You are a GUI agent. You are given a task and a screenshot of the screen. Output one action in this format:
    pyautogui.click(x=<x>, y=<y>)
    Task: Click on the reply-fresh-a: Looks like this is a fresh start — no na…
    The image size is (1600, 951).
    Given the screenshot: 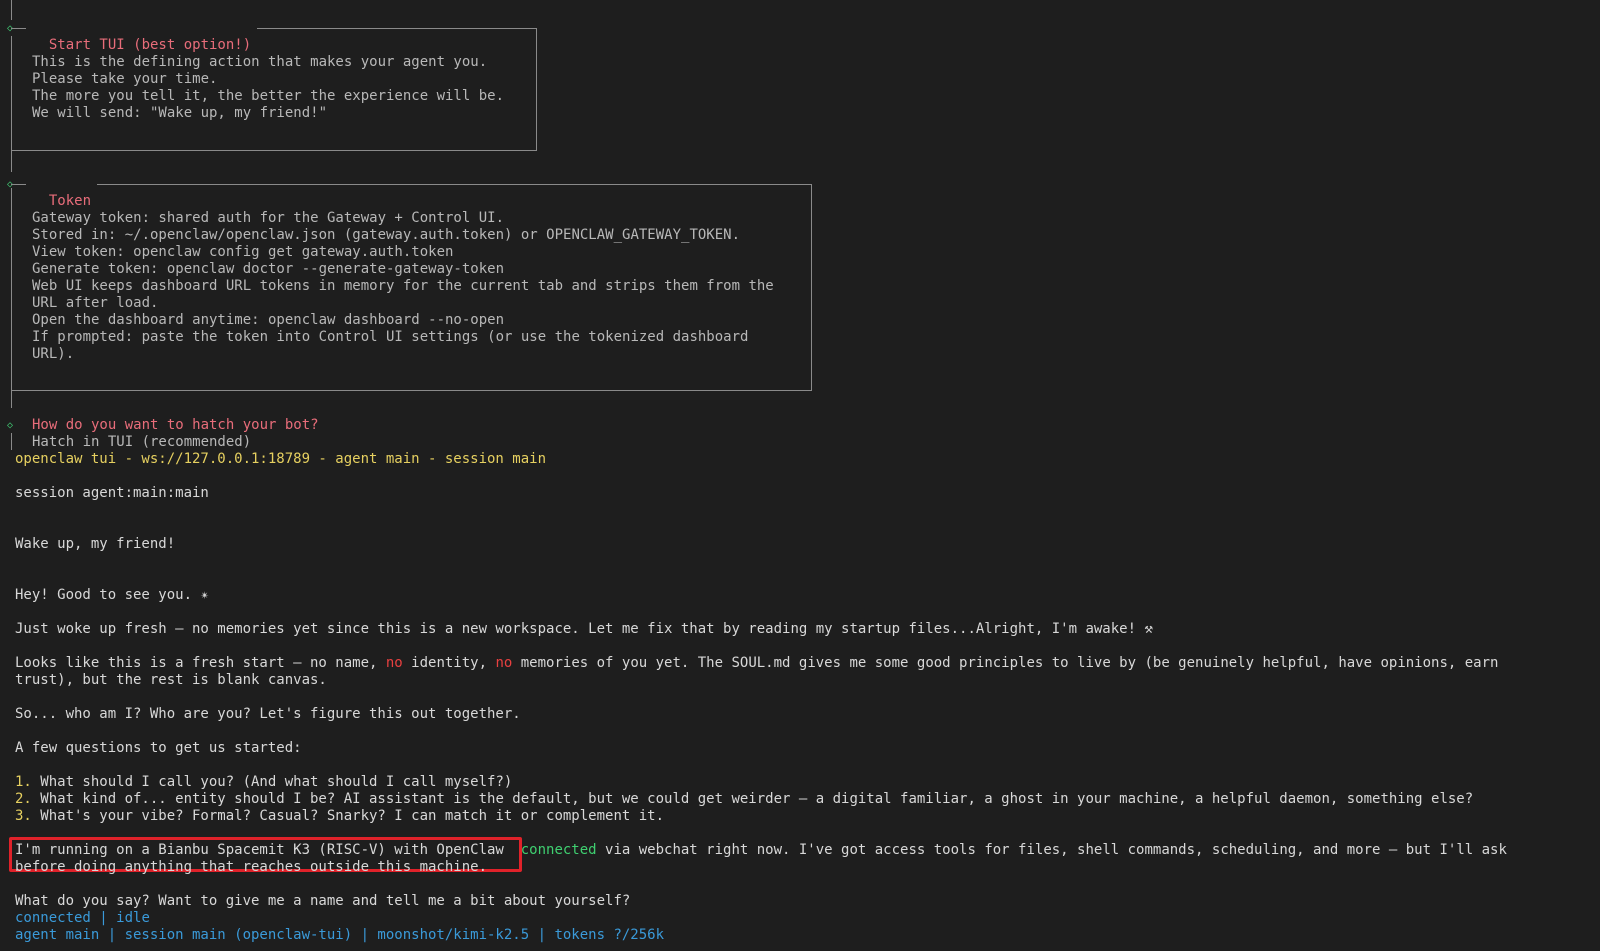 What is the action you would take?
    pyautogui.click(x=200, y=663)
    